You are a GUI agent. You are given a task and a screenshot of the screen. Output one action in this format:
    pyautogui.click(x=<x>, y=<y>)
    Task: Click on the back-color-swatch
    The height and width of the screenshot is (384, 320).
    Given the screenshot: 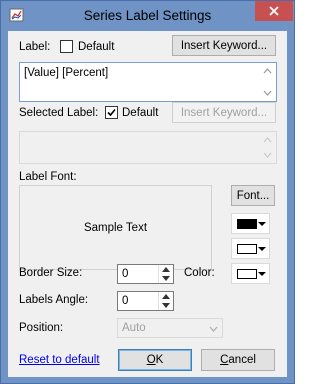 What is the action you would take?
    pyautogui.click(x=247, y=249)
    